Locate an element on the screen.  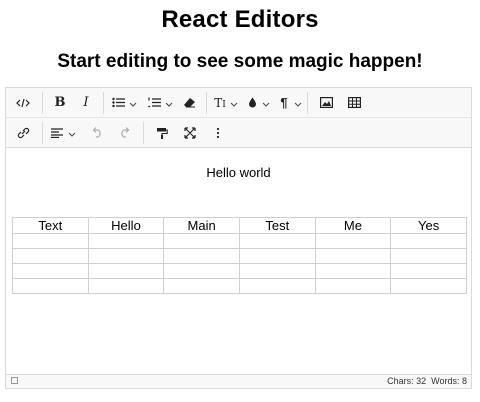
bold-icon: B is located at coordinates (60, 102).